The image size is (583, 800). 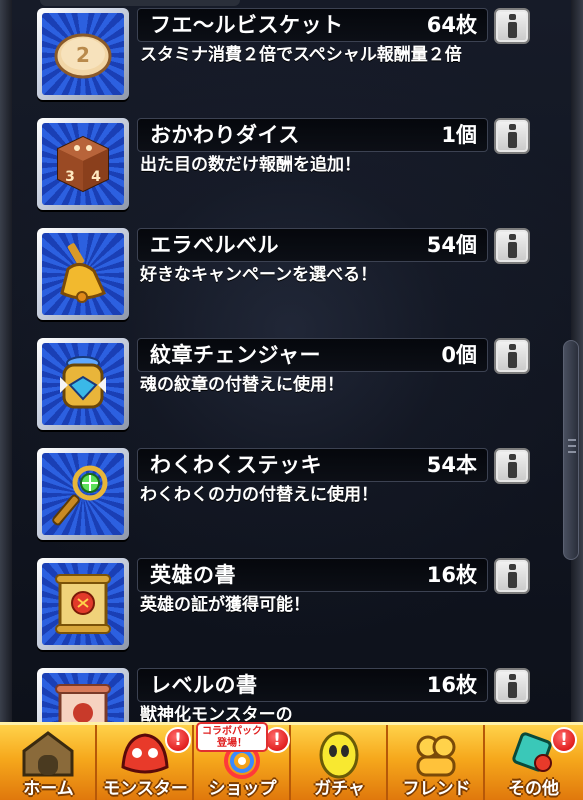 I want to click on hero-scroll-icon, so click(x=83, y=604).